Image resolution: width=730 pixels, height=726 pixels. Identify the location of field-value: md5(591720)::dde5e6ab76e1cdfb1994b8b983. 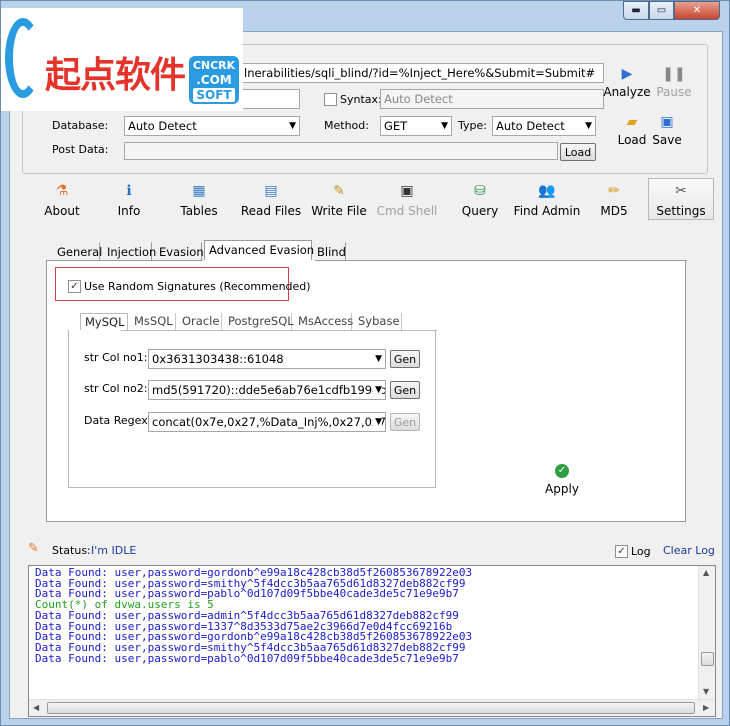
(269, 390).